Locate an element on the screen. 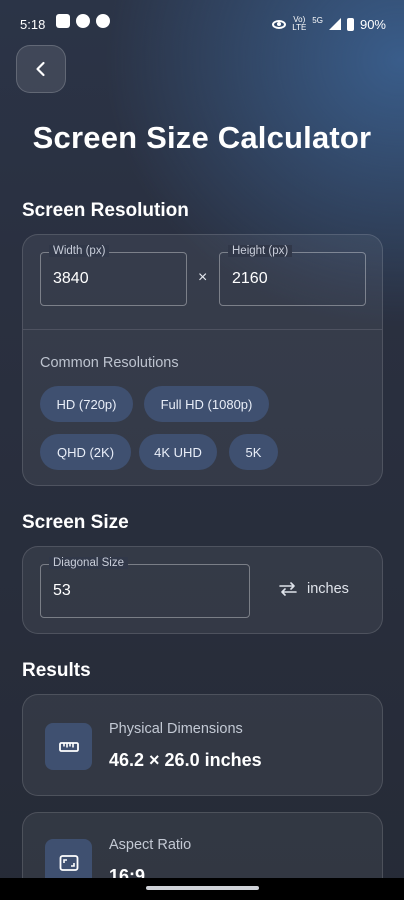 The image size is (404, 900). chat-notification-icon is located at coordinates (83, 21).